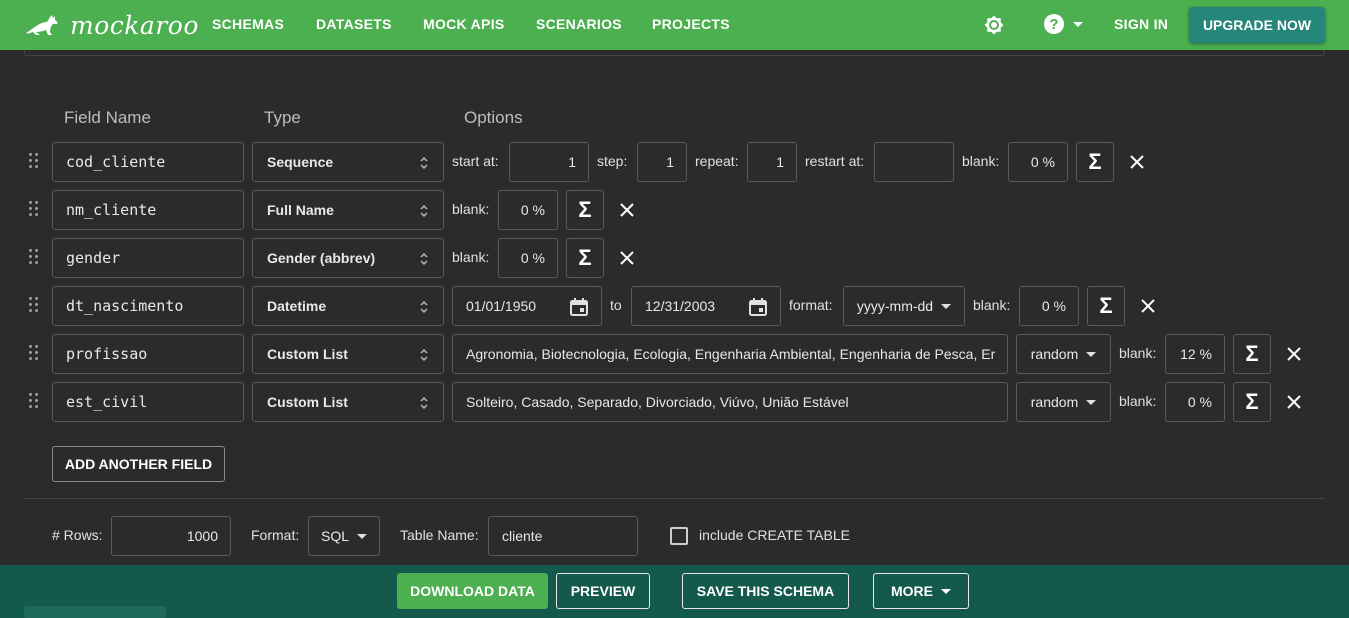 This screenshot has width=1349, height=618. Describe the element at coordinates (107, 117) in the screenshot. I see `column-header-field-name: Field Name` at that location.